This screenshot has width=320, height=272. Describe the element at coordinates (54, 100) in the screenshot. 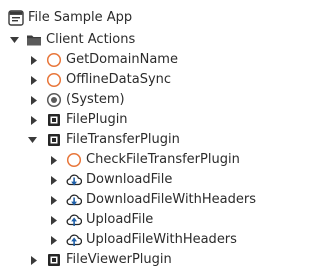

I see `system-module-icon` at that location.